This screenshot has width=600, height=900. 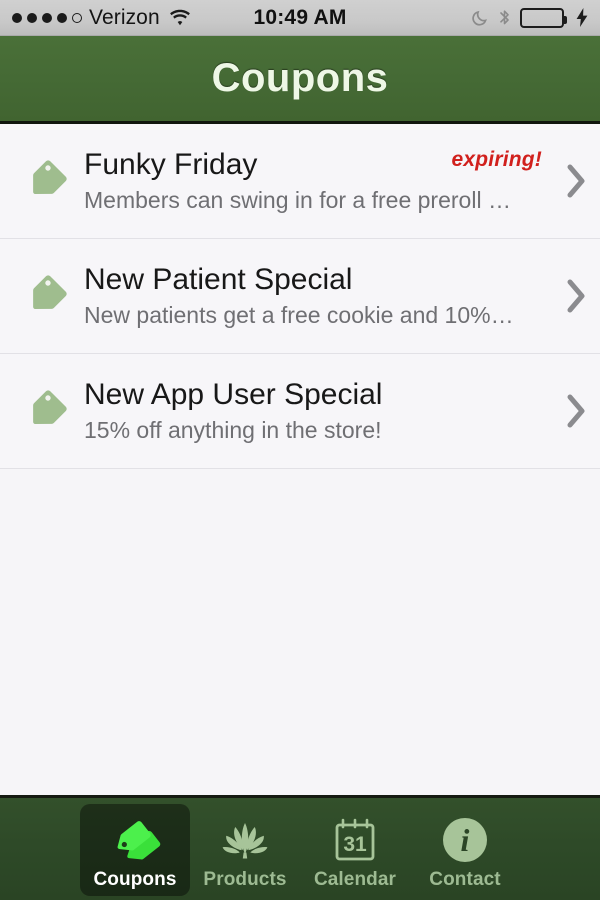 What do you see at coordinates (582, 17) in the screenshot?
I see `lightning-bolt-icon` at bounding box center [582, 17].